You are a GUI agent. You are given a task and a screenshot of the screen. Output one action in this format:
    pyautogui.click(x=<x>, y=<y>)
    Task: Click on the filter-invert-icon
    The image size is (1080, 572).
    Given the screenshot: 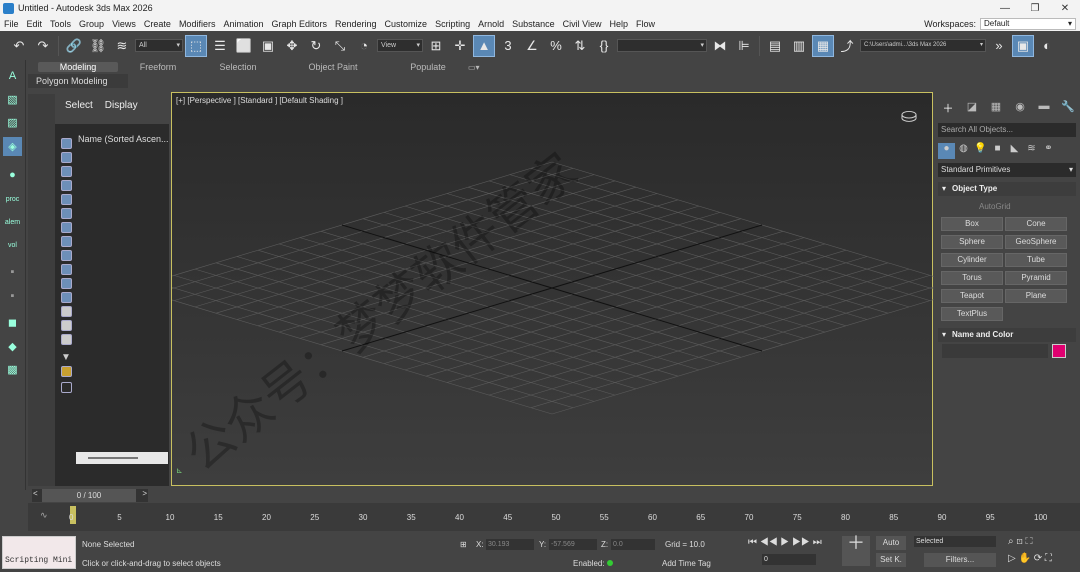 What is the action you would take?
    pyautogui.click(x=66, y=339)
    